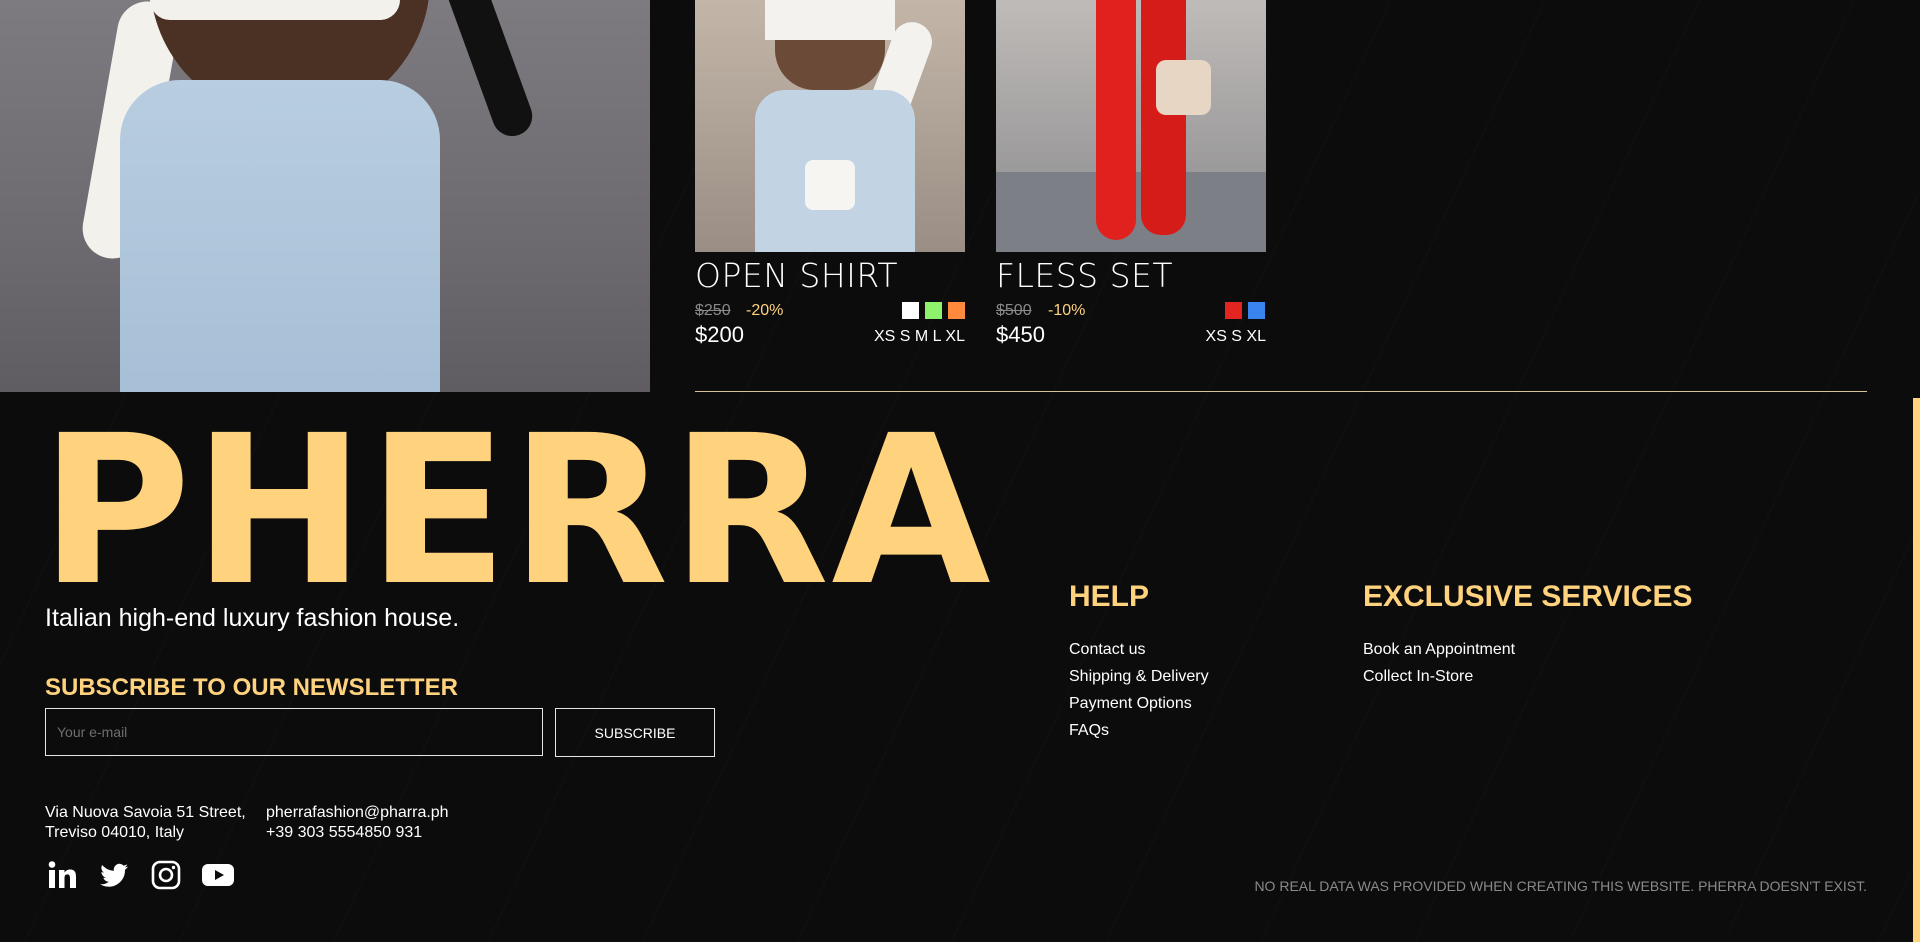 The height and width of the screenshot is (942, 1920). Describe the element at coordinates (719, 334) in the screenshot. I see `product-price: $200` at that location.